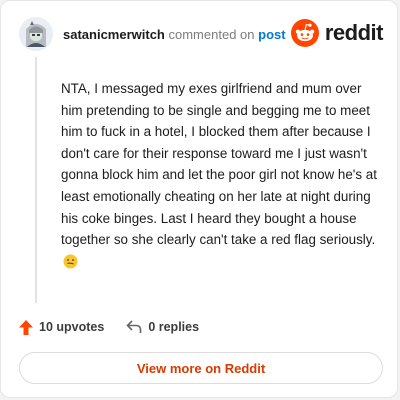 Image resolution: width=400 pixels, height=400 pixels. What do you see at coordinates (304, 33) in the screenshot?
I see `reddit-snoo-icon` at bounding box center [304, 33].